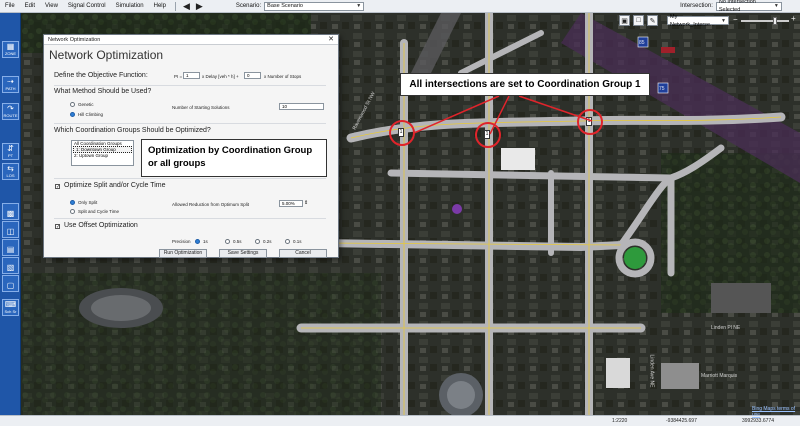  Describe the element at coordinates (314, 6) in the screenshot. I see `scenario-select: Base Scenario ▼` at that location.